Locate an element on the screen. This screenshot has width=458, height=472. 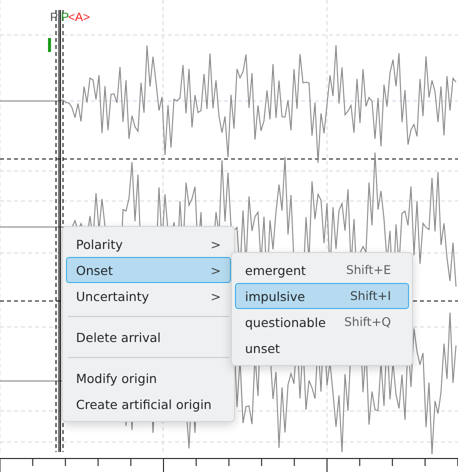
menu-item: Create artificial origin is located at coordinates (148, 404).